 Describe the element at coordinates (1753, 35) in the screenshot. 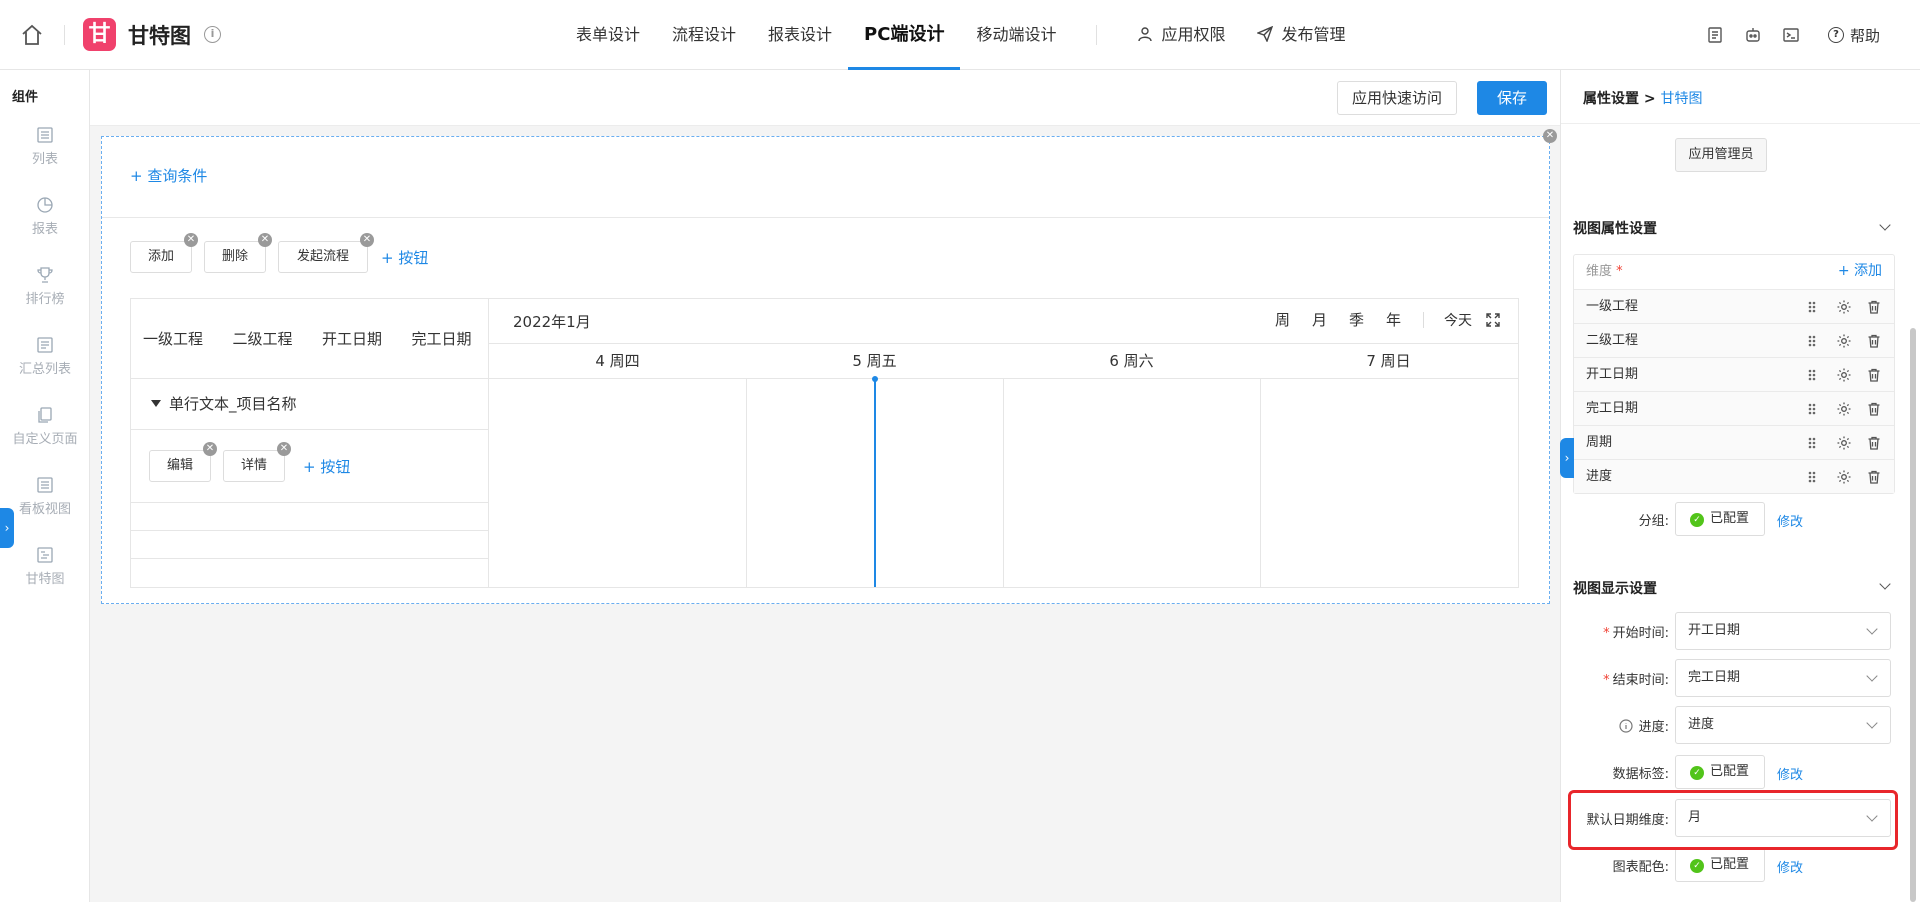

I see `robot-icon` at that location.